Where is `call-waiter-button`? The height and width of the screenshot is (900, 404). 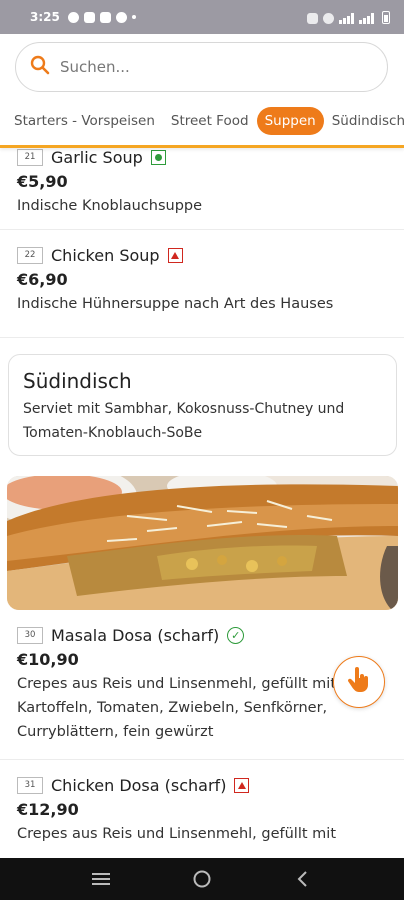
call-waiter-button is located at coordinates (359, 682).